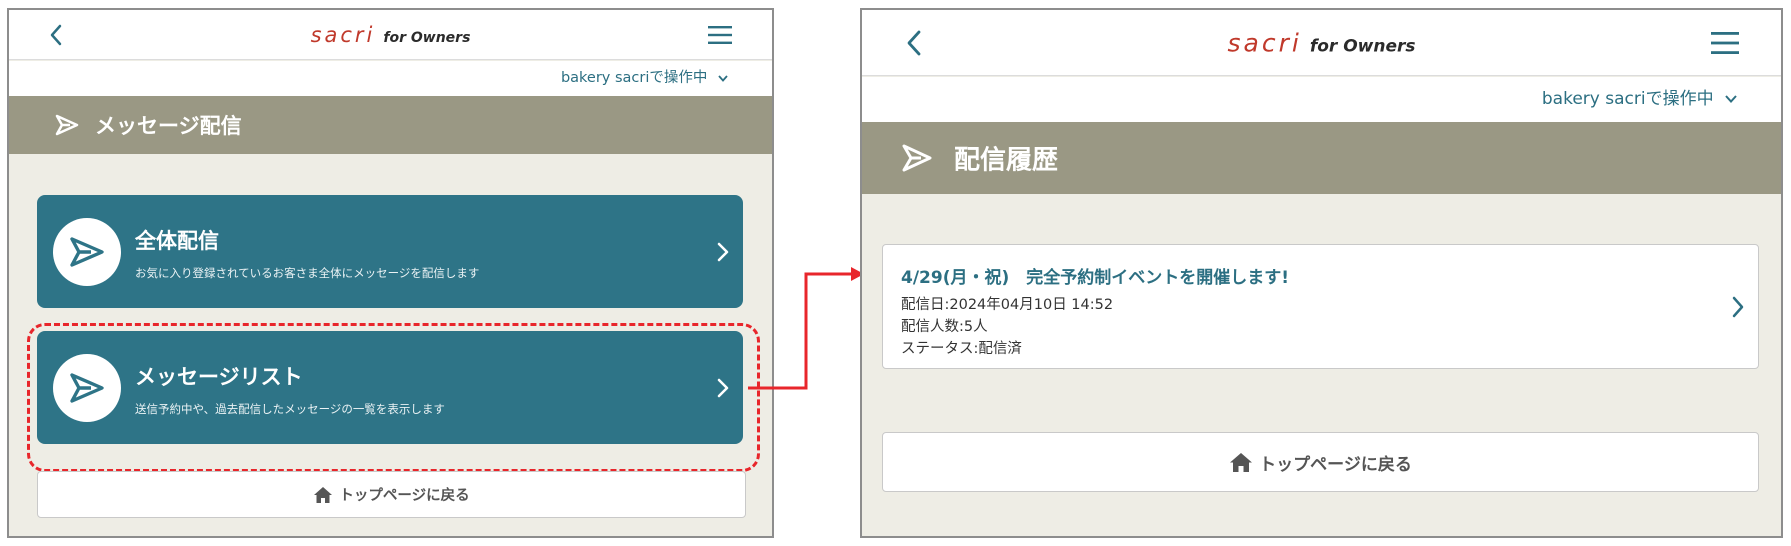 This screenshot has height=546, width=1791. I want to click on page-title-bar: メッセージ配信, so click(390, 125).